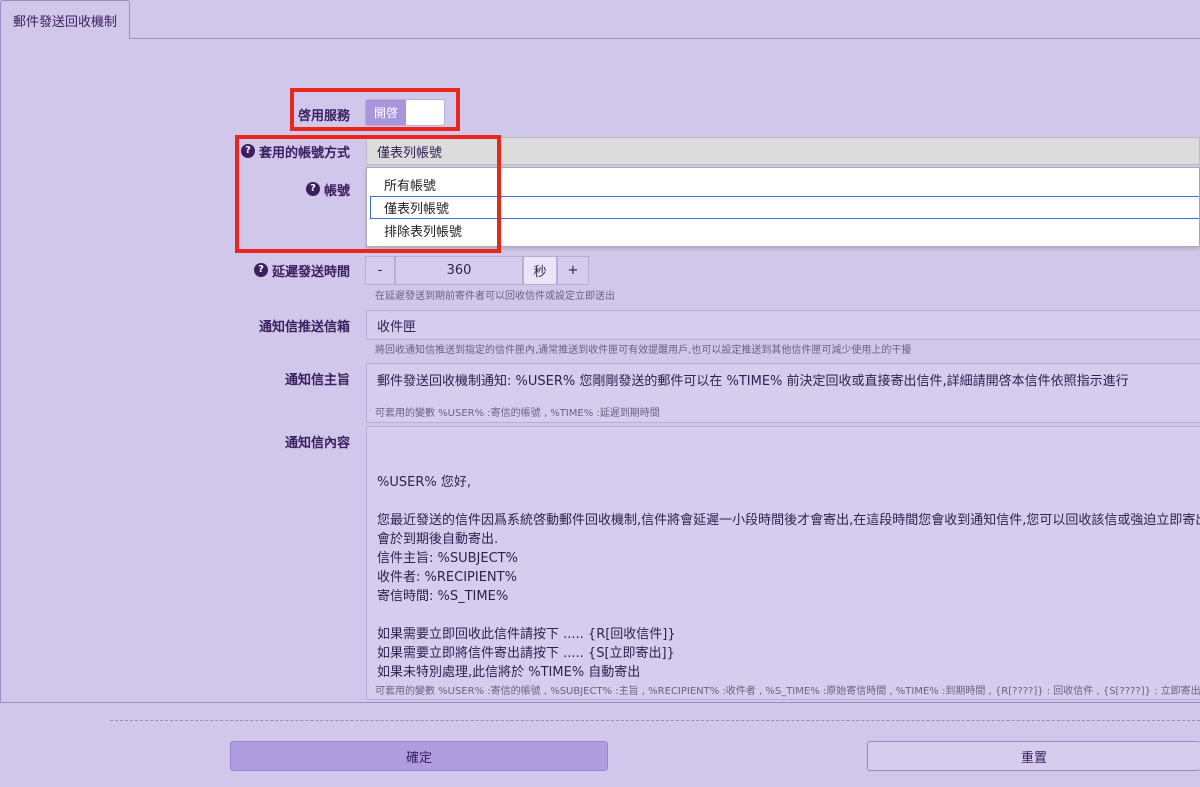  What do you see at coordinates (304, 327) in the screenshot?
I see `mailbox-text: 通知信推送信箱` at bounding box center [304, 327].